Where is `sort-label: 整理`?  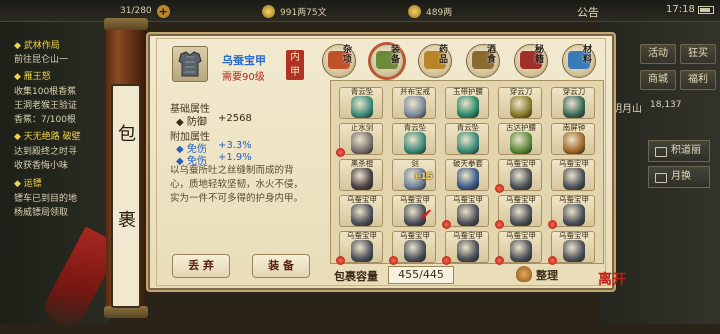 sort-label: 整理 is located at coordinates (547, 275).